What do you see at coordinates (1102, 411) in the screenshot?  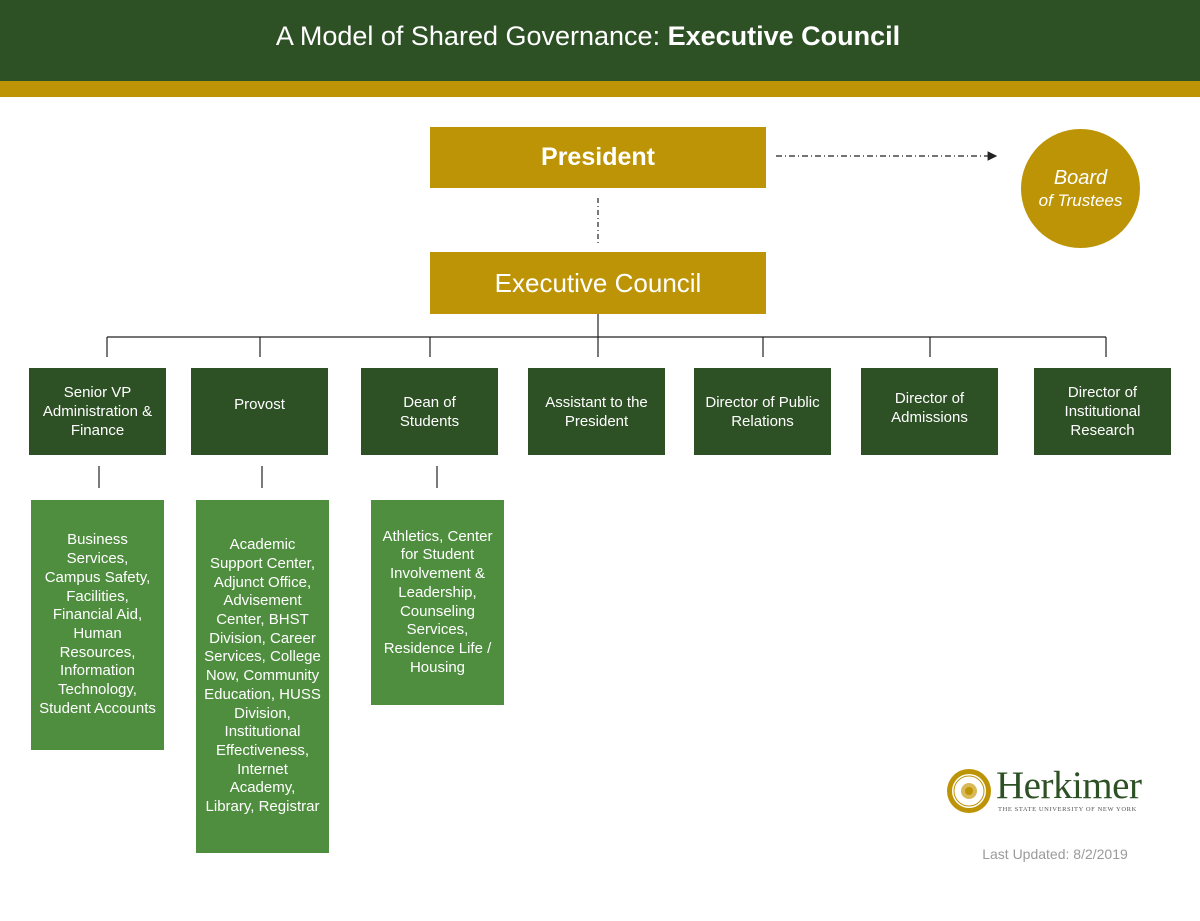 I see `dept-institutional-research: Director of Institutional Research` at bounding box center [1102, 411].